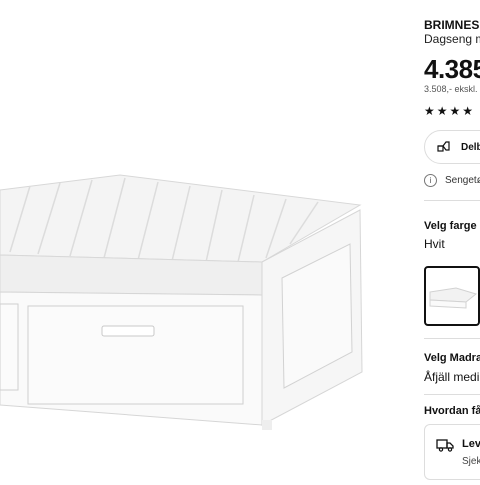 Image resolution: width=480 pixels, height=485 pixels. What do you see at coordinates (450, 226) in the screenshot?
I see `color-label: Velg farge` at bounding box center [450, 226].